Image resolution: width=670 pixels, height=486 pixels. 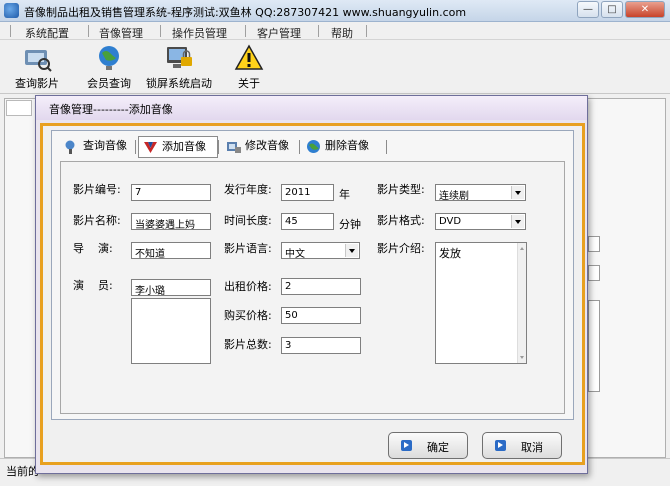 I want to click on cancel-button: 取消, so click(x=522, y=445).